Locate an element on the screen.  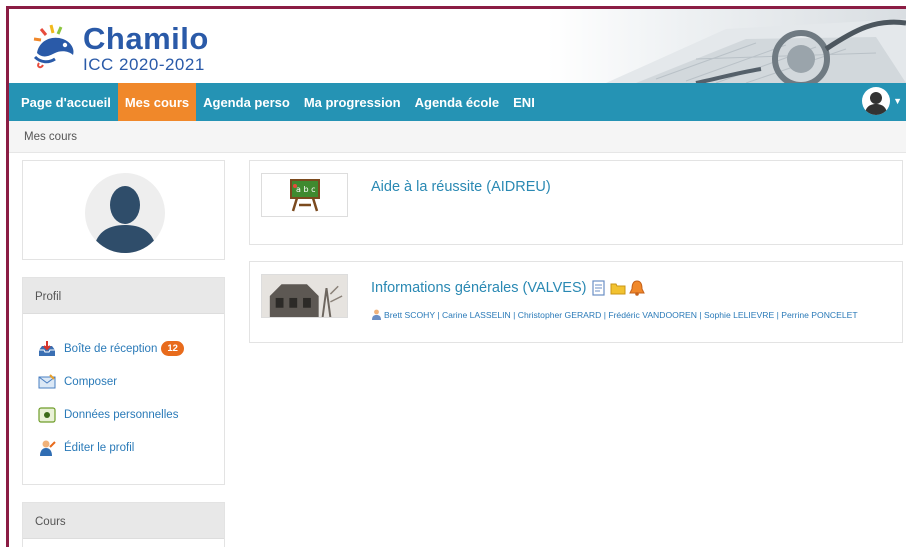
course-title-link: Aide à la réussite (AIDREU) is located at coordinates (461, 187).